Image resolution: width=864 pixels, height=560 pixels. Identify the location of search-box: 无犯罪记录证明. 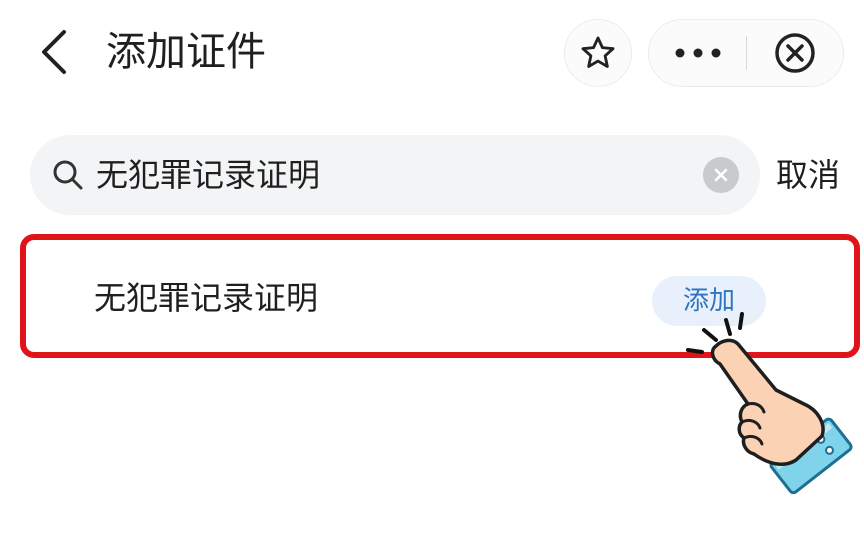
(395, 175).